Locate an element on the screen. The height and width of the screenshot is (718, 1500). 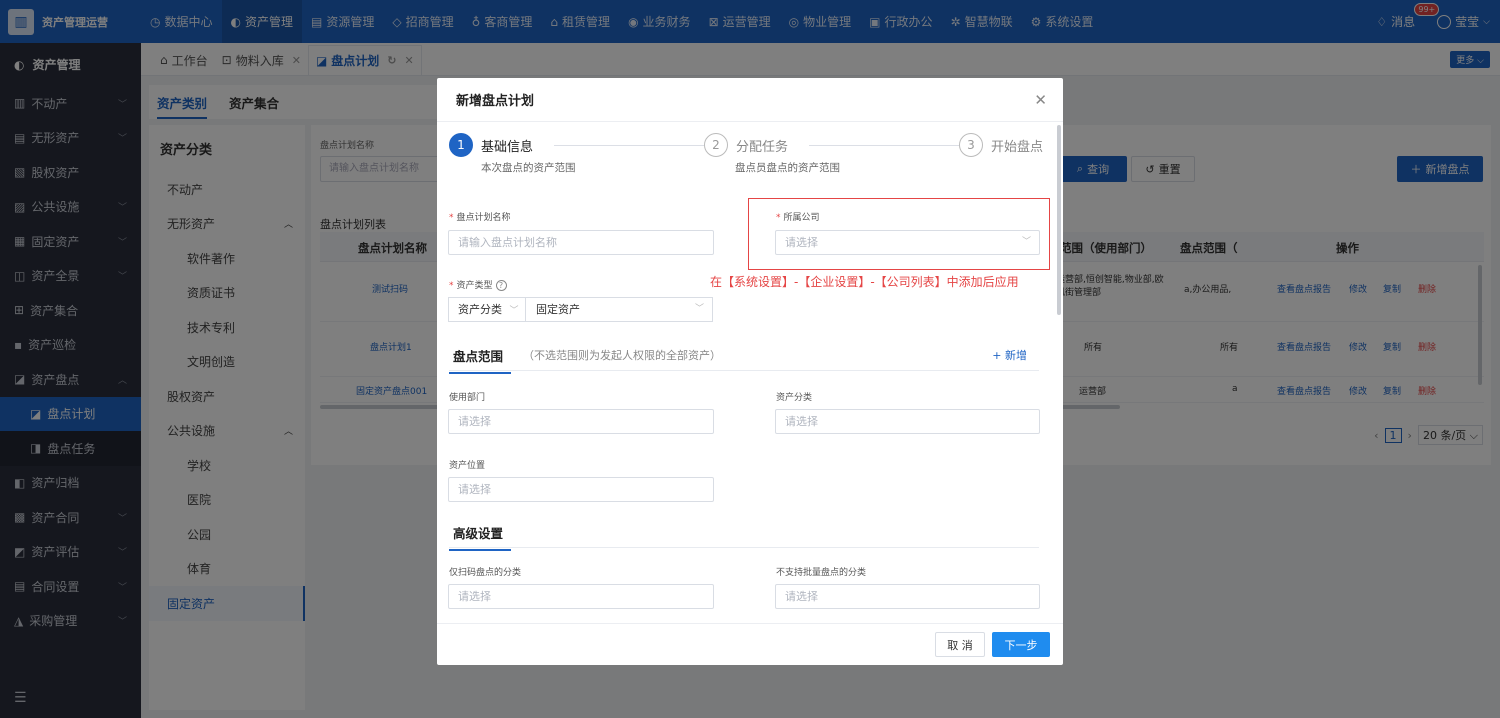
class-label: 资产分类 is located at coordinates (794, 398).